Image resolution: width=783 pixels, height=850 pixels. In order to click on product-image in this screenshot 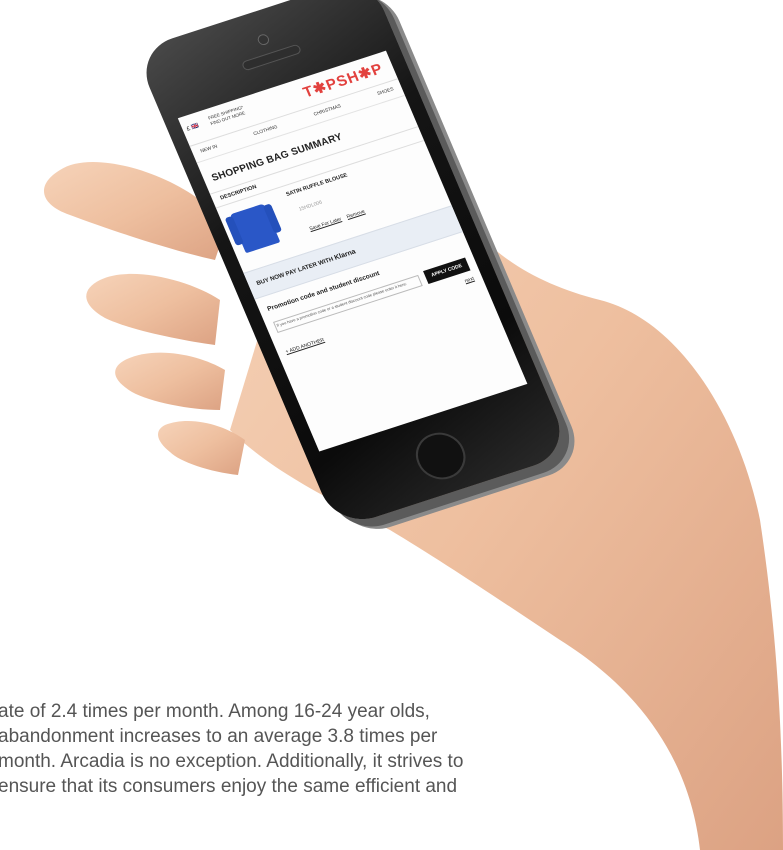, I will do `click(255, 228)`.